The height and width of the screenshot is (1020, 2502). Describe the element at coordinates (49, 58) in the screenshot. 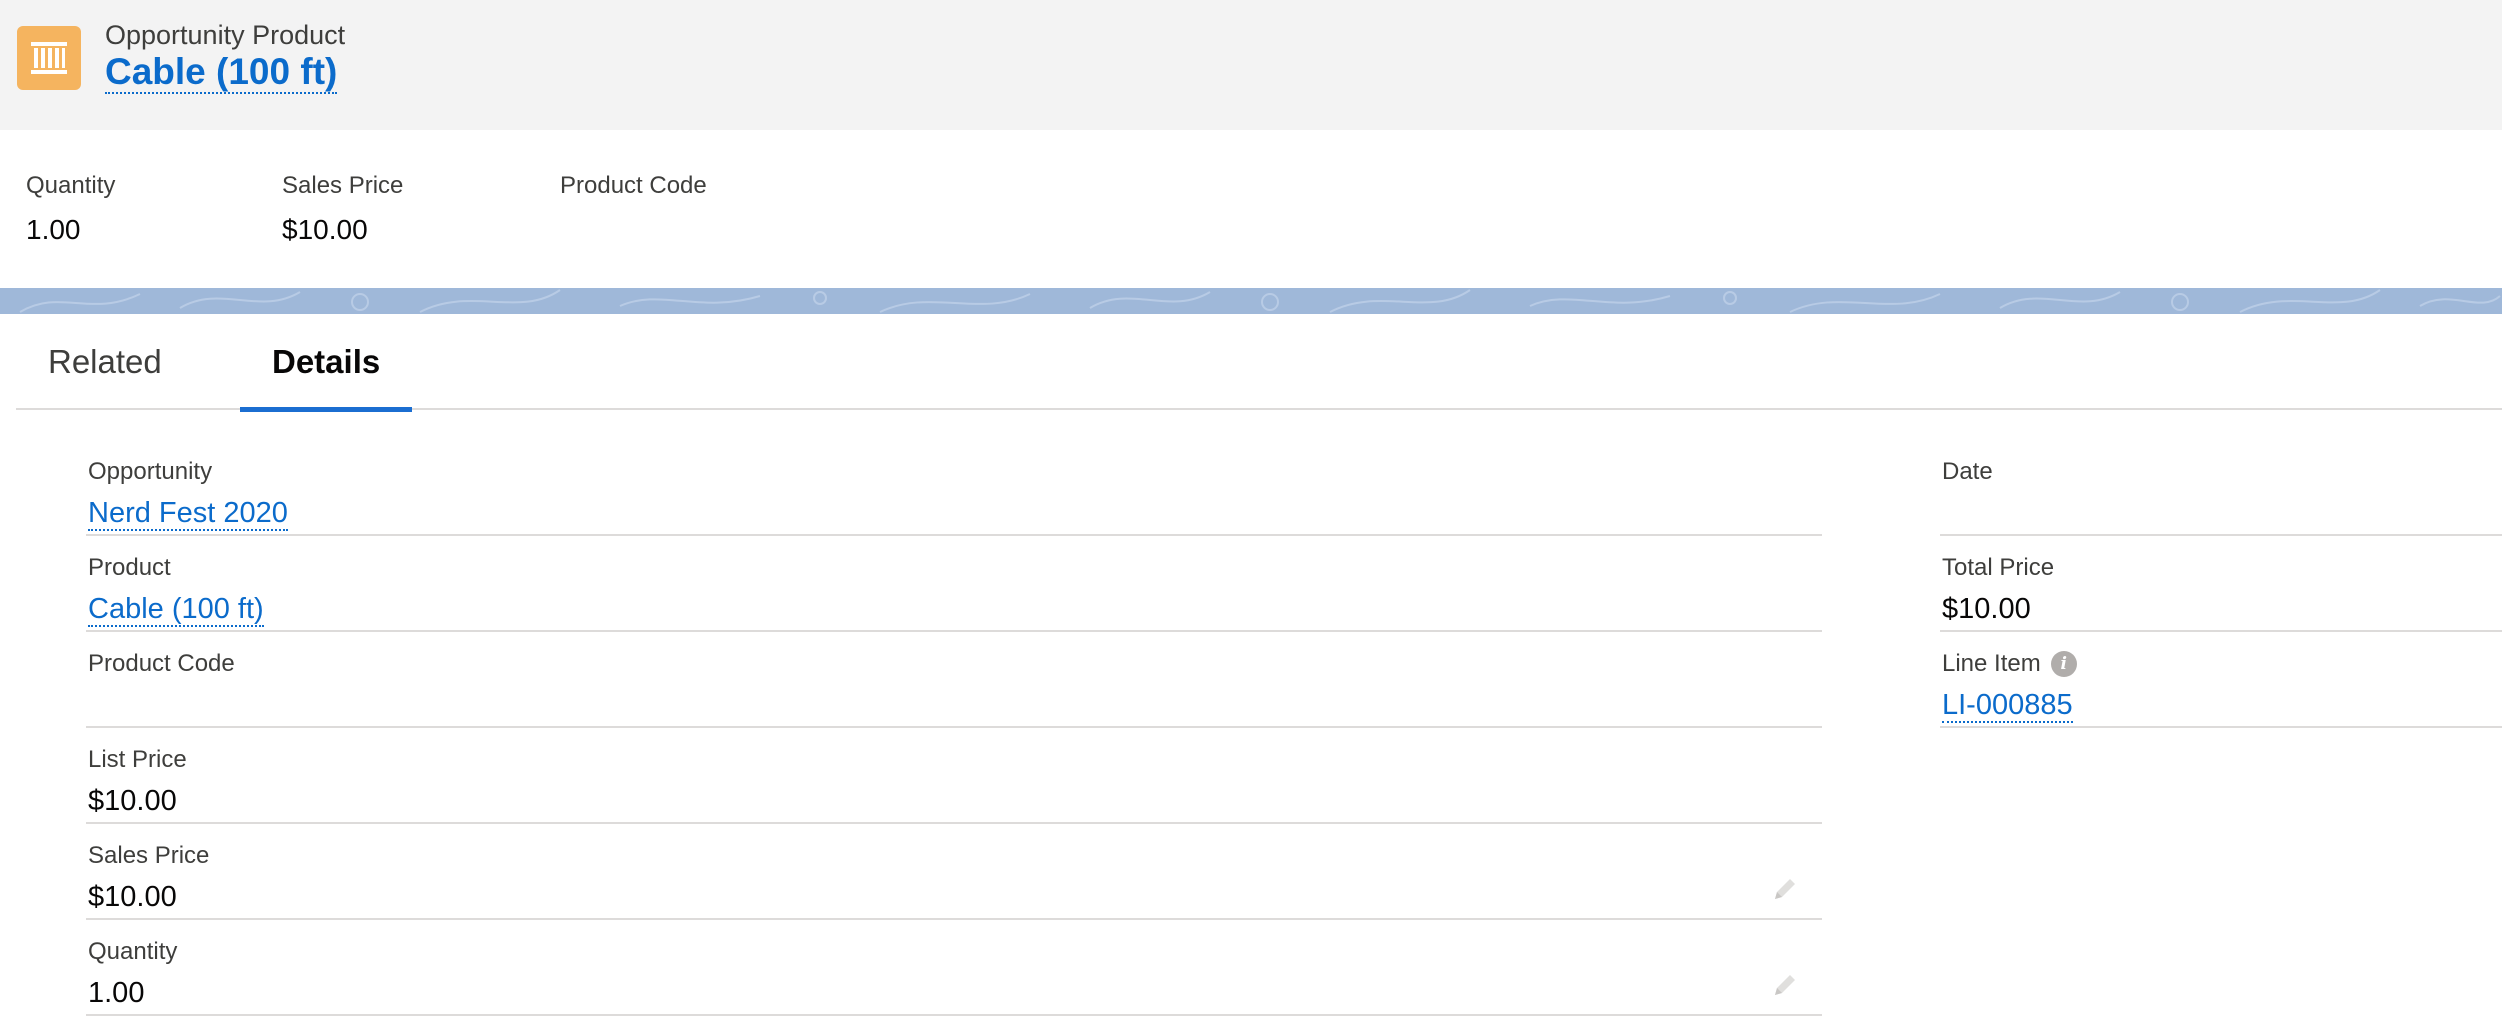

I see `opportunity-product-icon` at that location.